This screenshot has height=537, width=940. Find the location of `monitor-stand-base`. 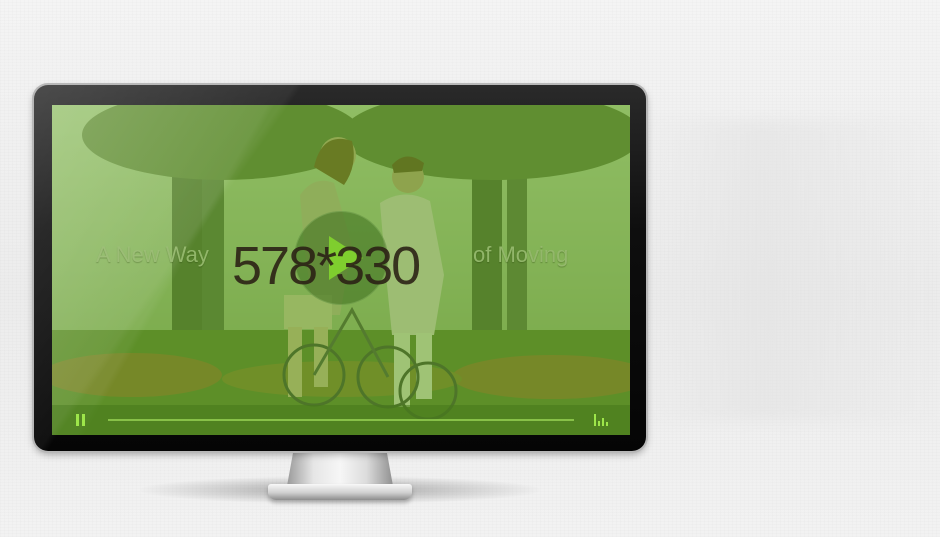

monitor-stand-base is located at coordinates (340, 492).